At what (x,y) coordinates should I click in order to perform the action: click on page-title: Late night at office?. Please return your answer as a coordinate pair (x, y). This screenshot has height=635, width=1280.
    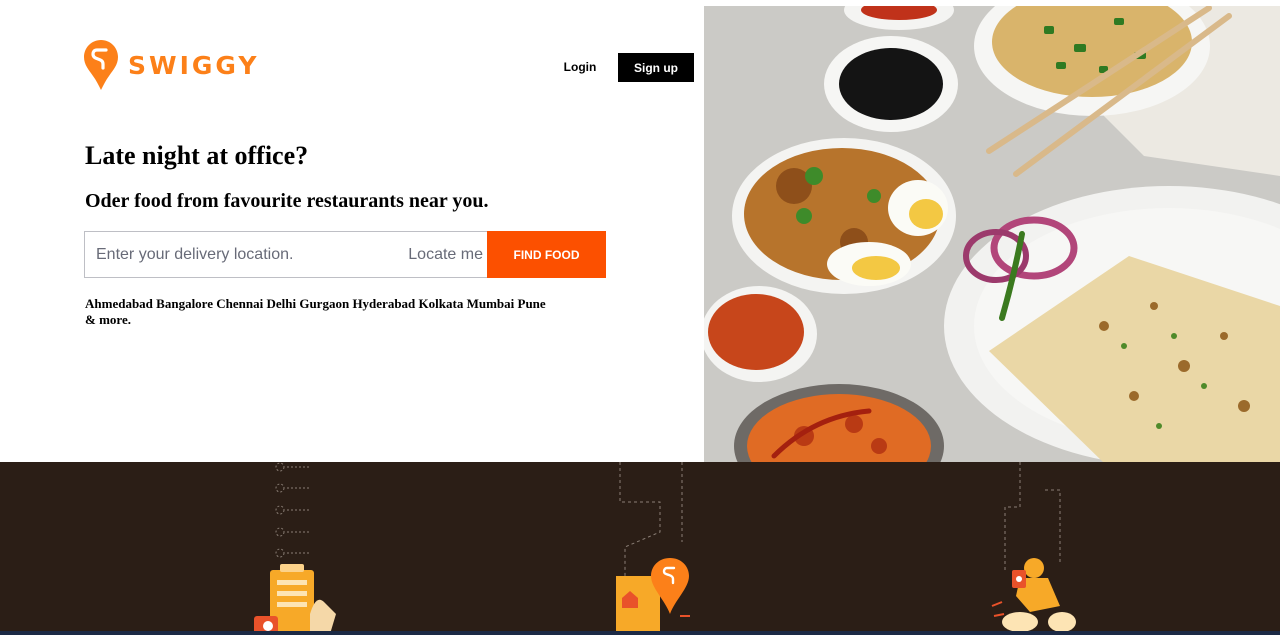
    Looking at the image, I should click on (197, 155).